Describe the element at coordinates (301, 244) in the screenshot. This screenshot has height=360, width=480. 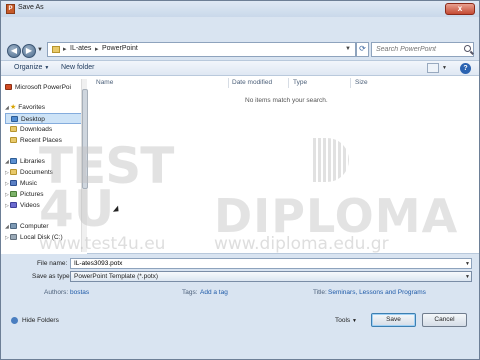
I see `watermark-url-diploma: www.diploma.edu.gr` at that location.